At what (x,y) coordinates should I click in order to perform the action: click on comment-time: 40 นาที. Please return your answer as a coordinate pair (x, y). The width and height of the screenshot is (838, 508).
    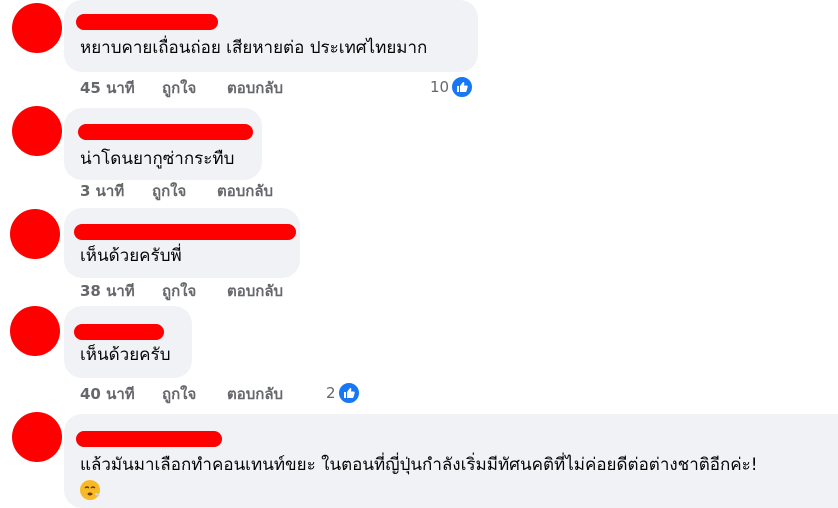
    Looking at the image, I should click on (107, 394).